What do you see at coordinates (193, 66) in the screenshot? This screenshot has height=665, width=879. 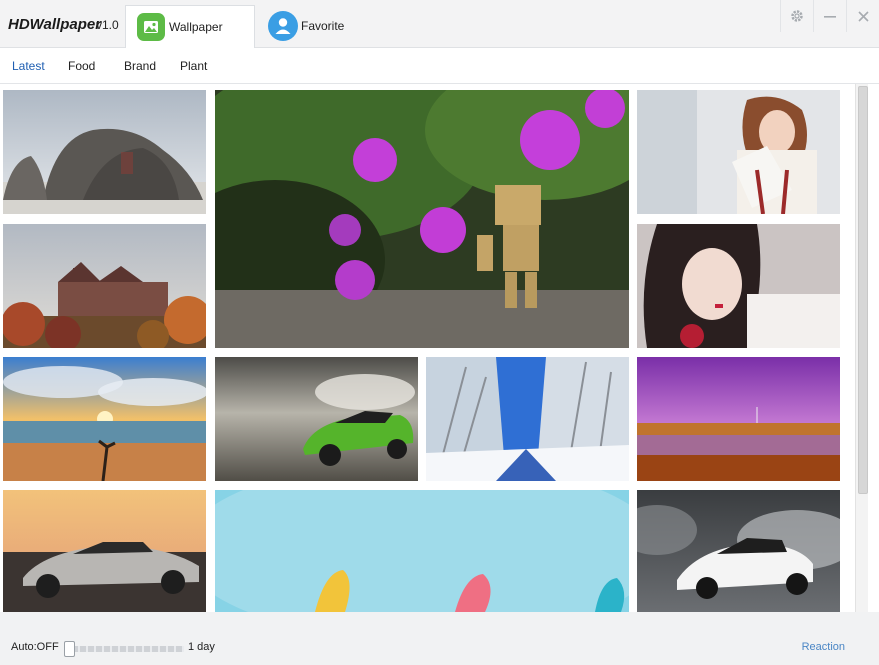 I see `category-plant: Plant` at bounding box center [193, 66].